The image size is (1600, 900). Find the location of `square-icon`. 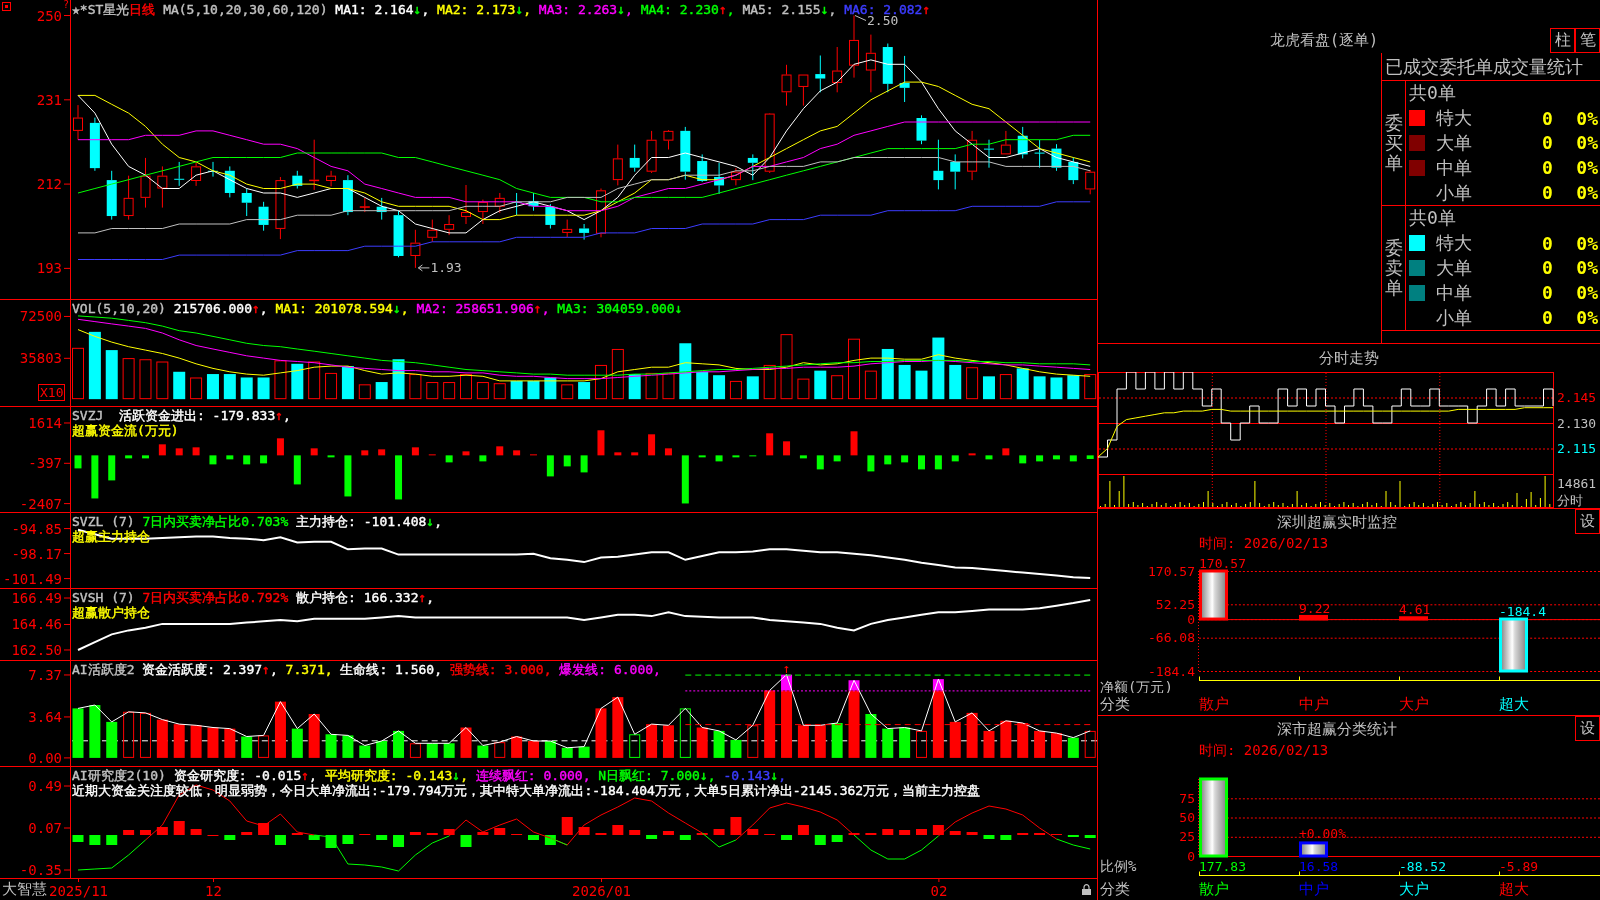

square-icon is located at coordinates (6, 6).